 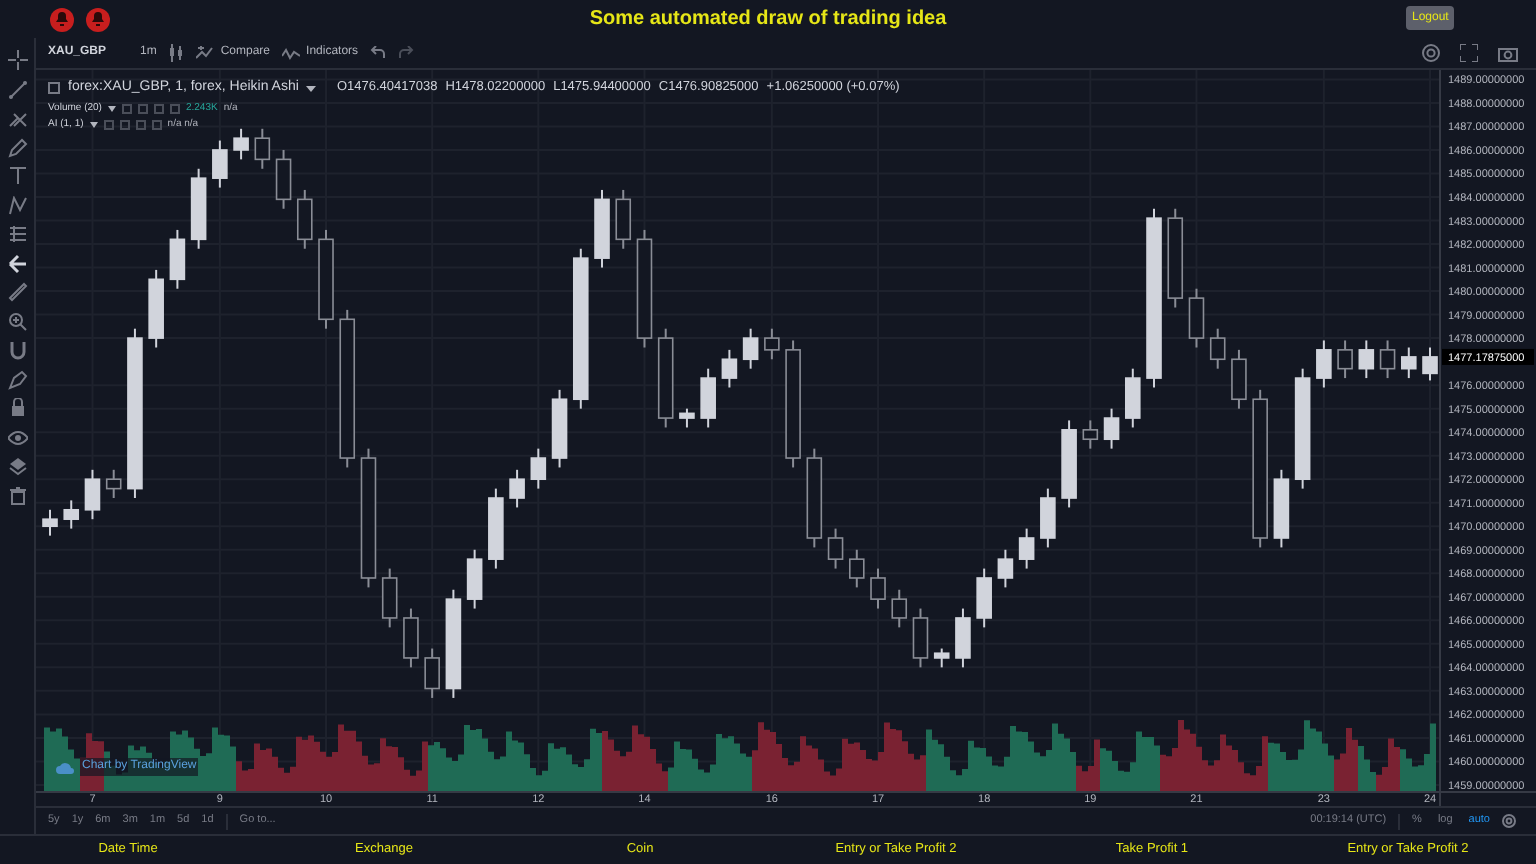 I want to click on camera-icon, so click(x=1508, y=53).